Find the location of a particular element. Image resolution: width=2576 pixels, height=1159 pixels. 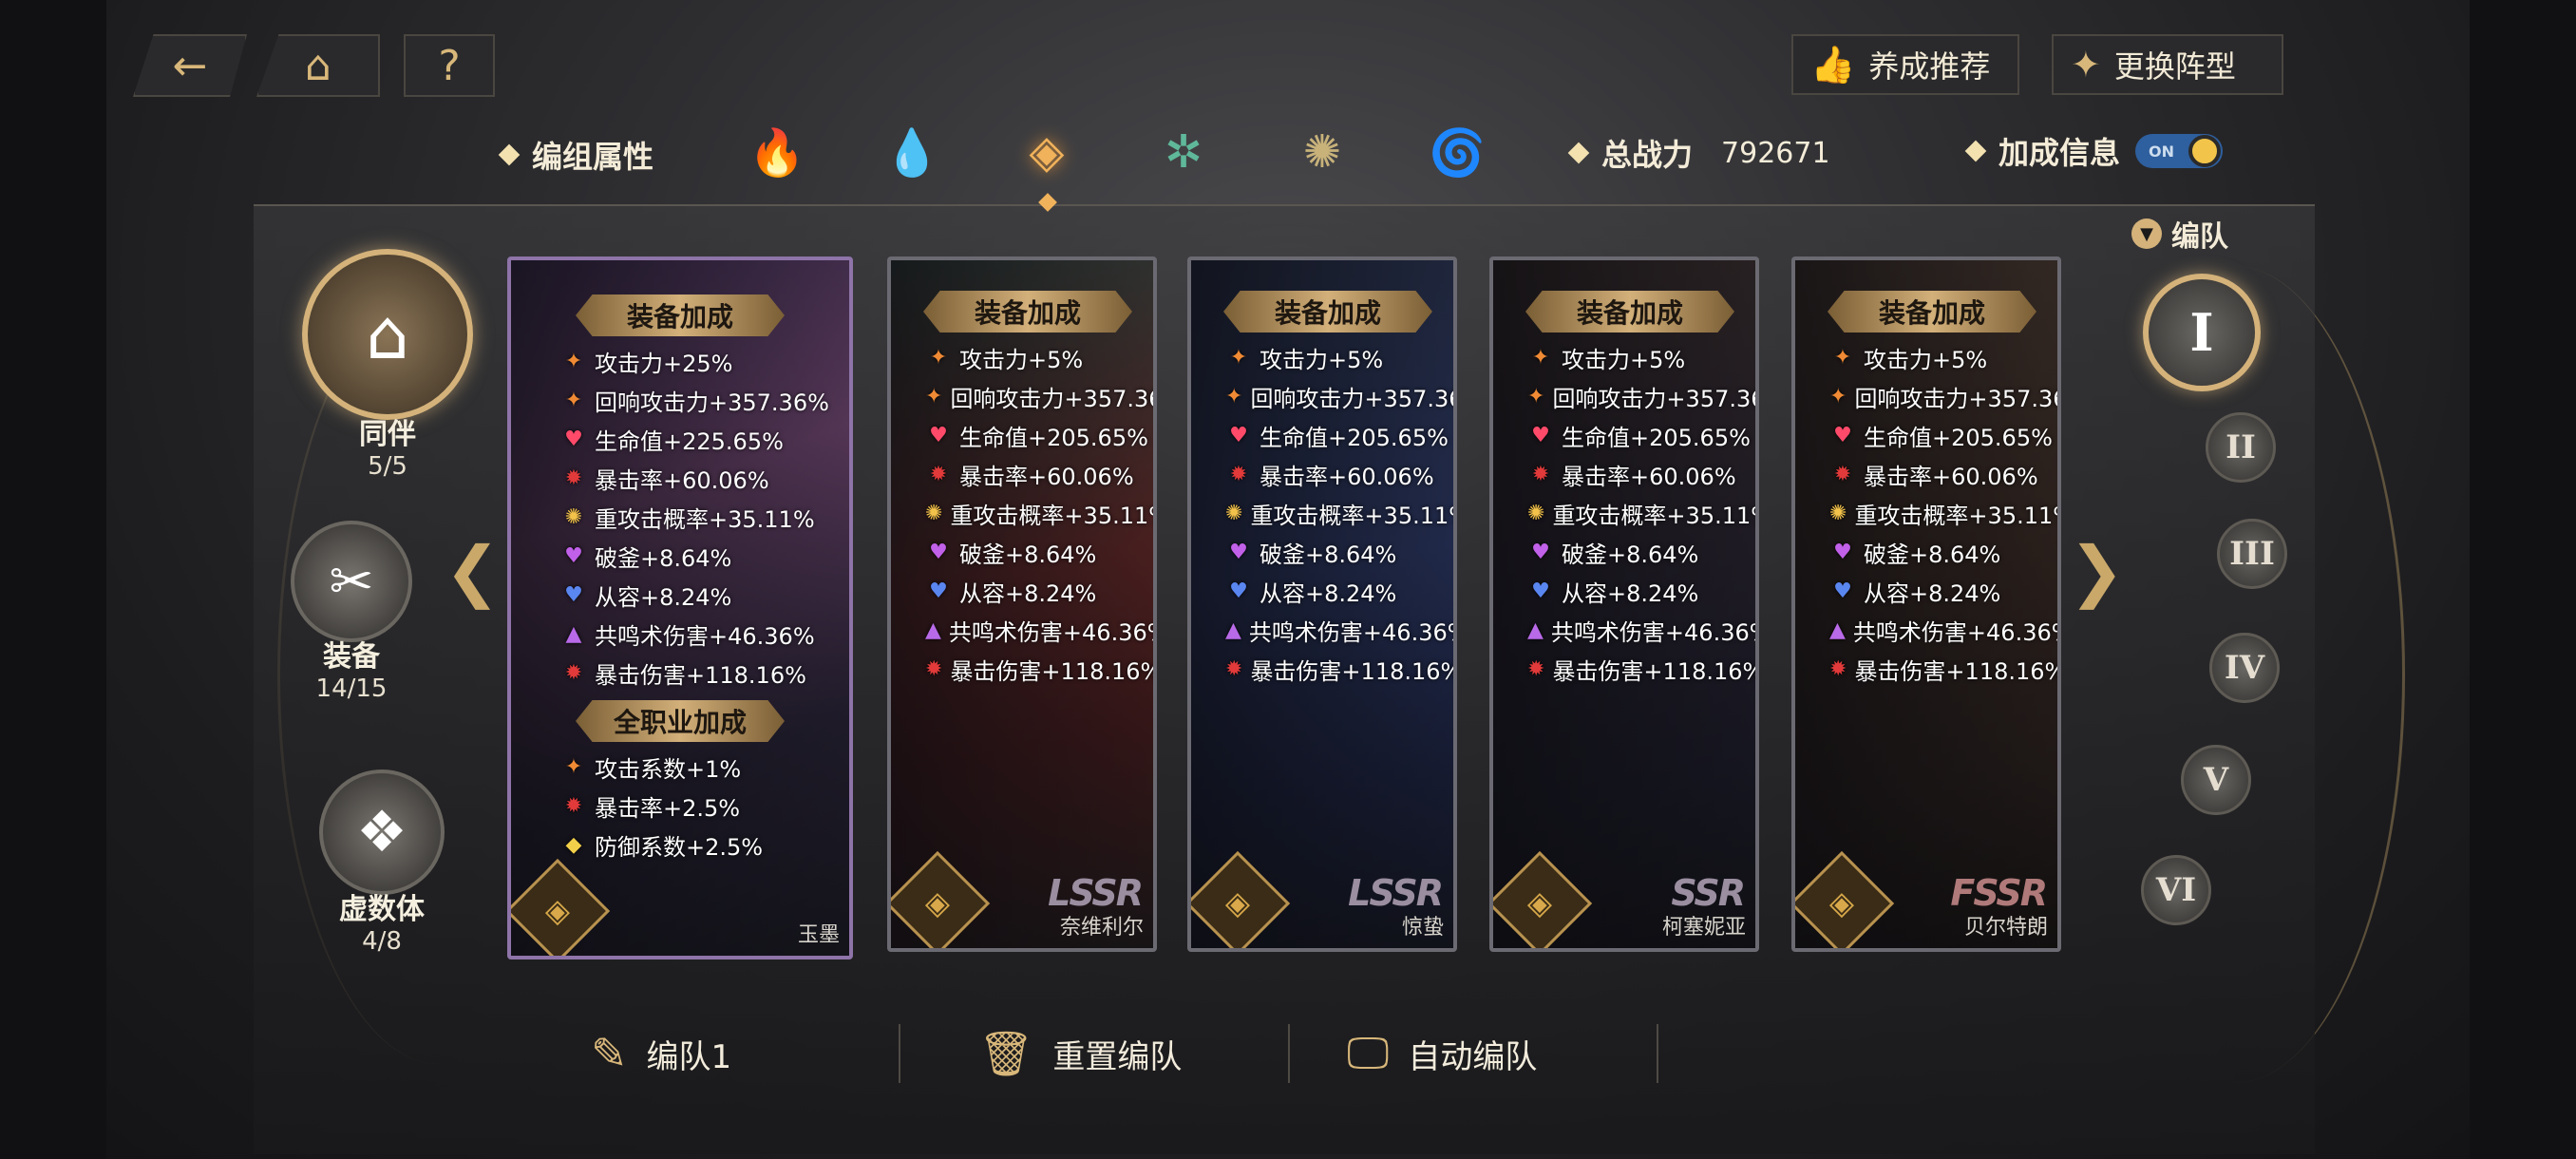

right-backdrop is located at coordinates (2523, 579).